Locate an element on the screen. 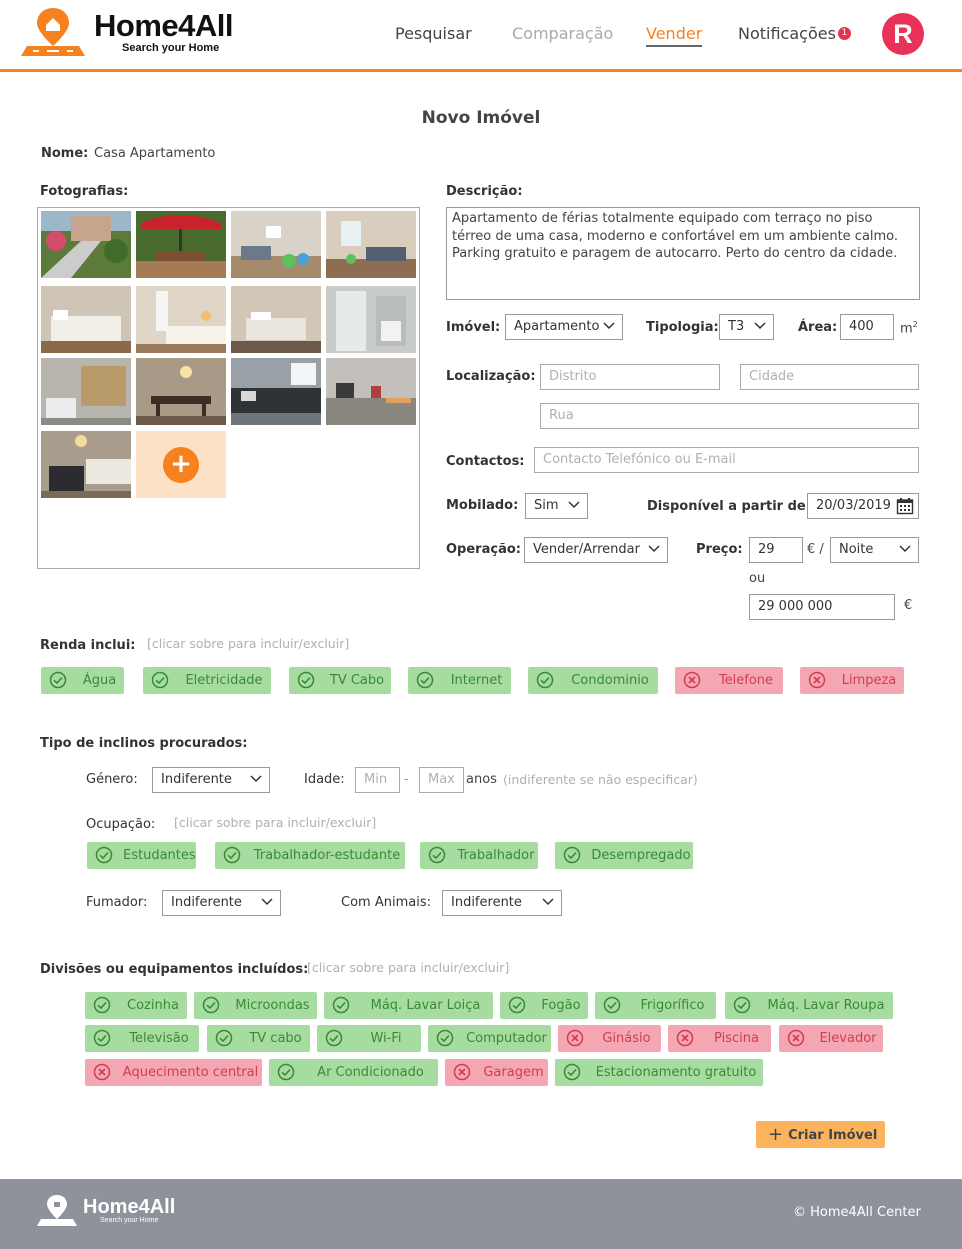  user-avatar: R is located at coordinates (903, 34).